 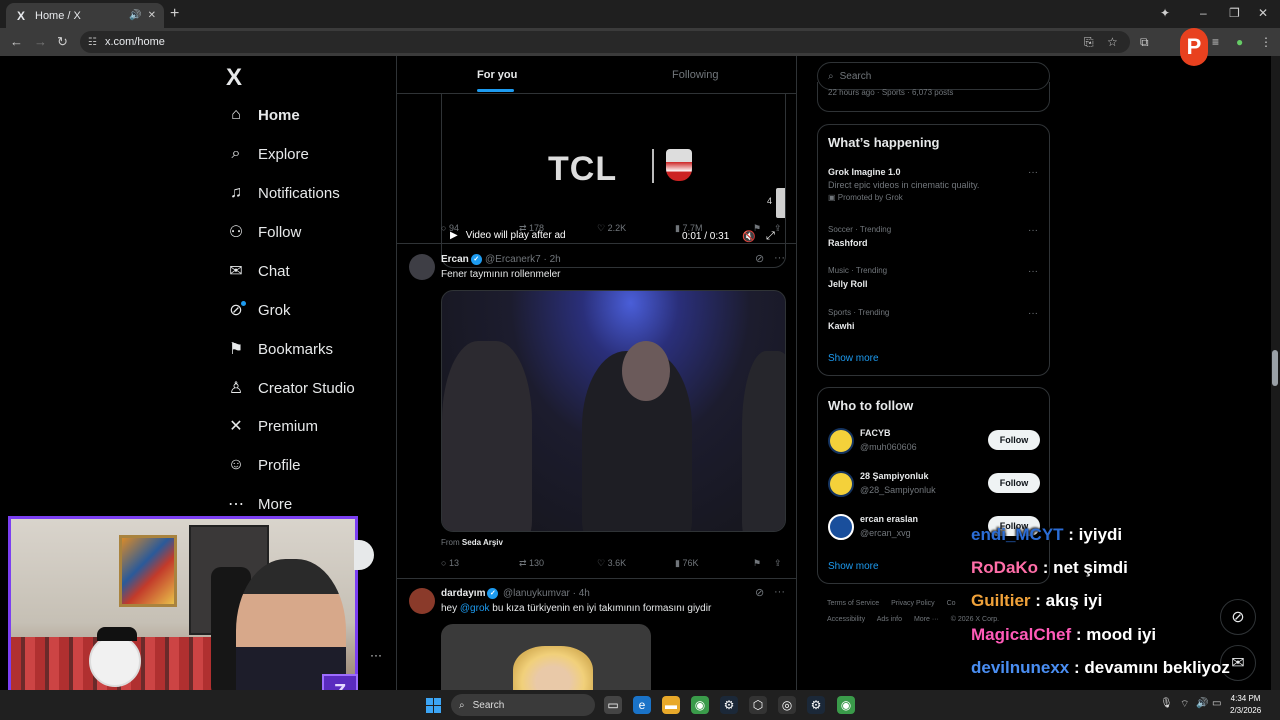 I want to click on reading-list-icon: ≡, so click(x=1215, y=42).